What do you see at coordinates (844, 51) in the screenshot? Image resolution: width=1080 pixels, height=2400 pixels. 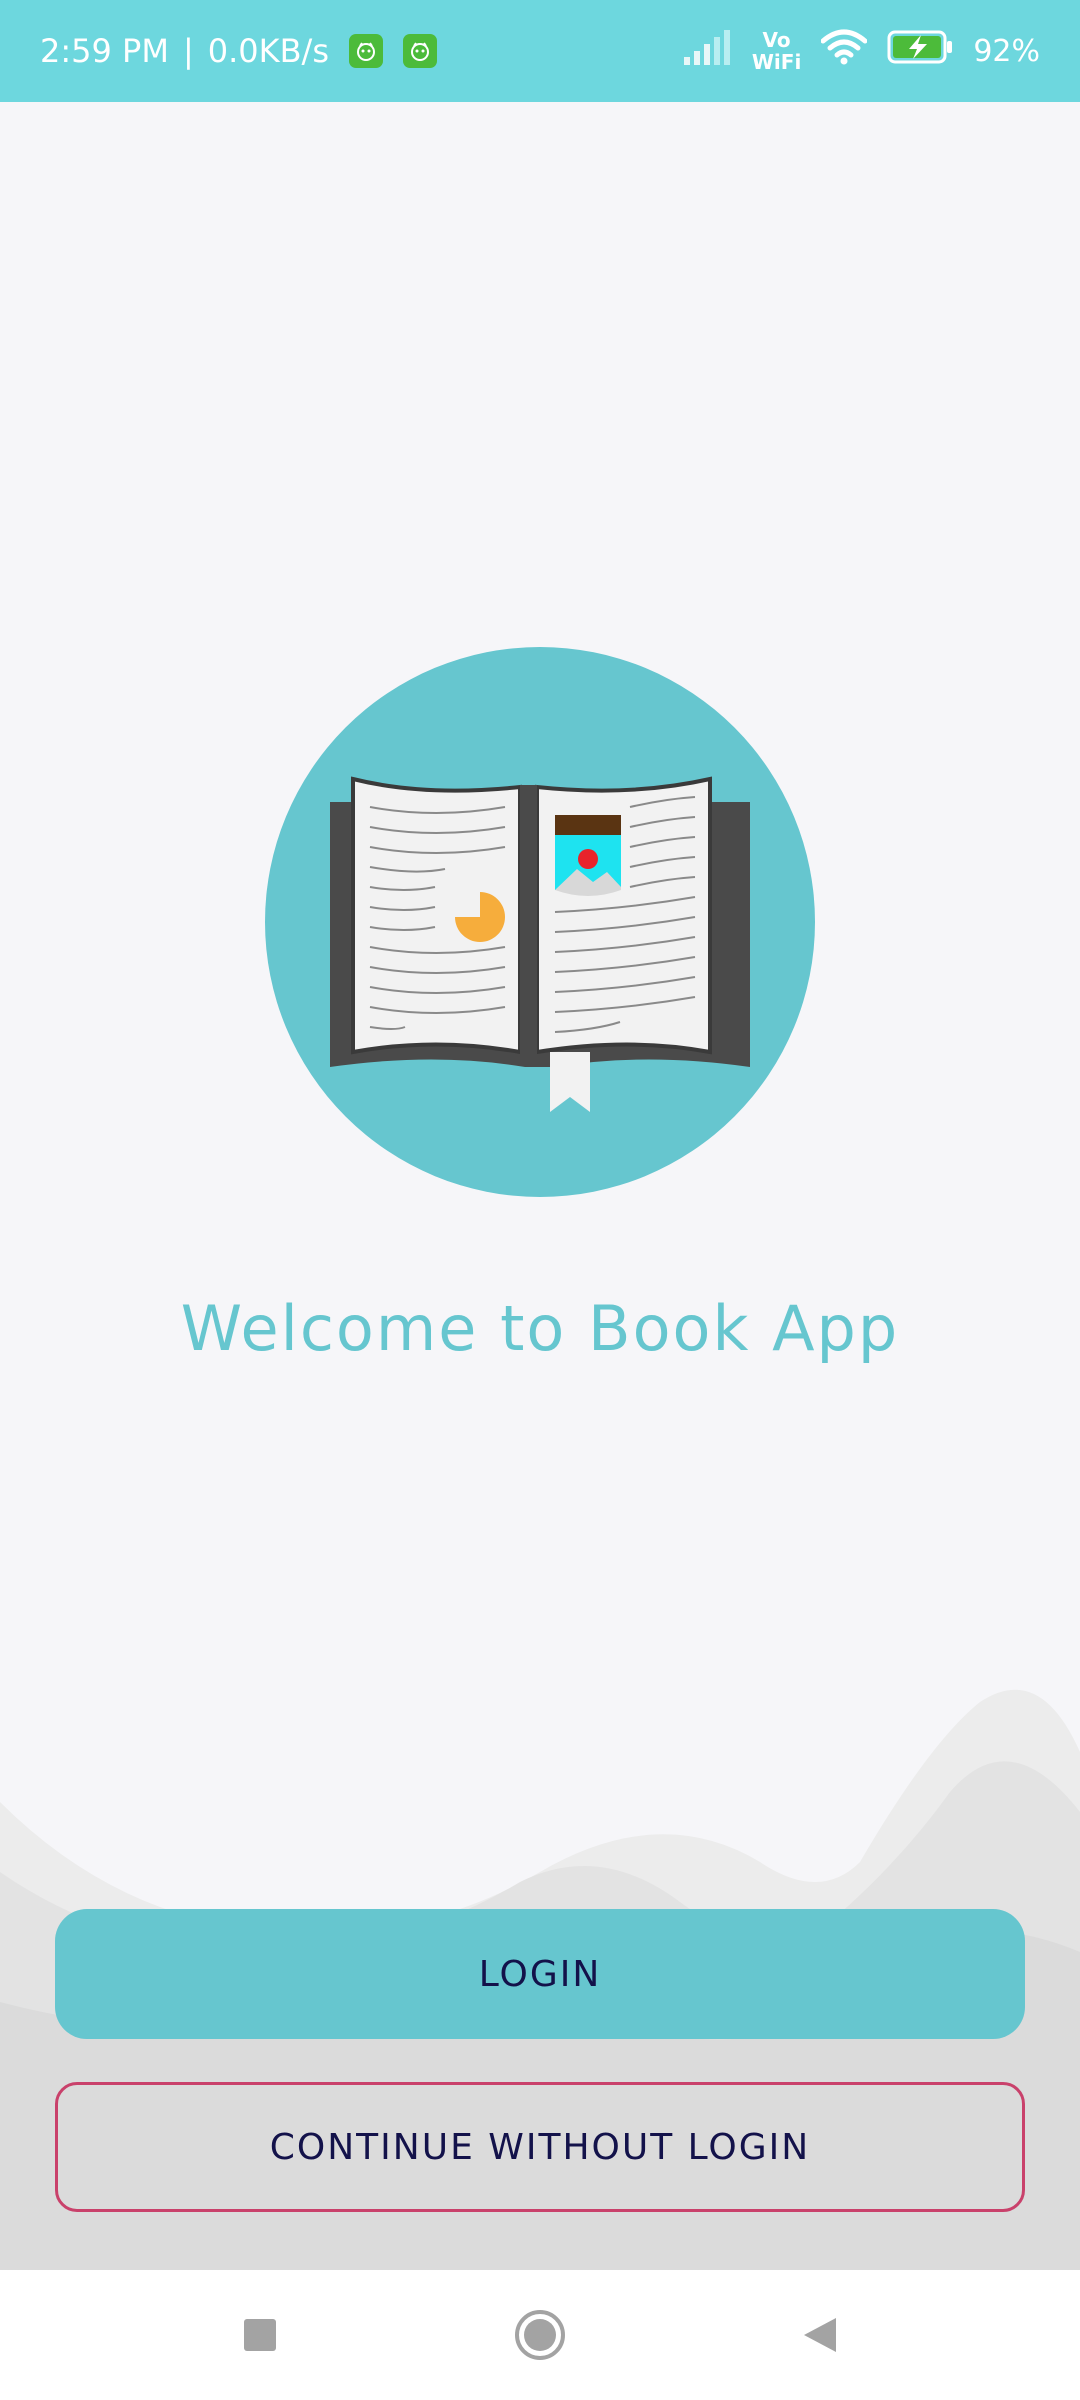 I see `wifi-icon` at bounding box center [844, 51].